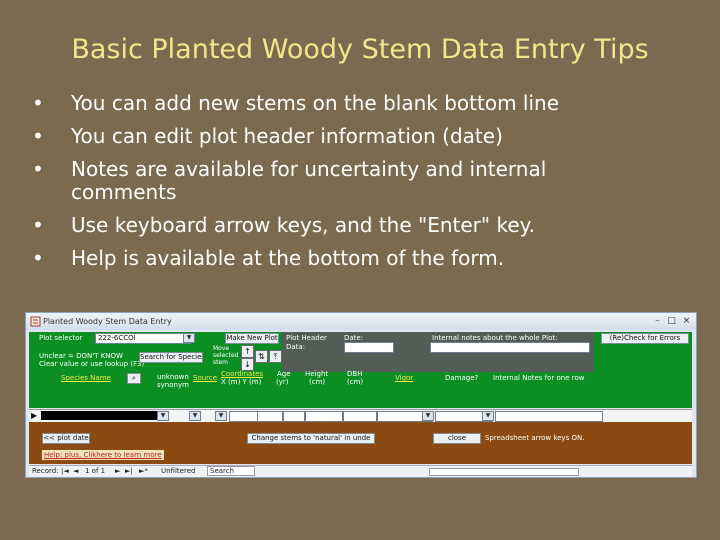 This screenshot has height=540, width=720. I want to click on species-hint-1: Unclear = DON'T KNOW, so click(81, 356).